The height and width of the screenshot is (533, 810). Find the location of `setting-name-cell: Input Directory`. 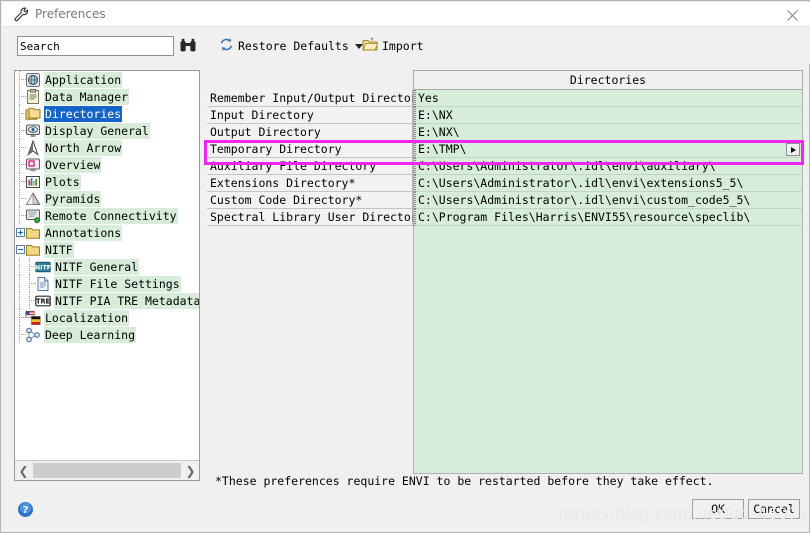

setting-name-cell: Input Directory is located at coordinates (310, 115).